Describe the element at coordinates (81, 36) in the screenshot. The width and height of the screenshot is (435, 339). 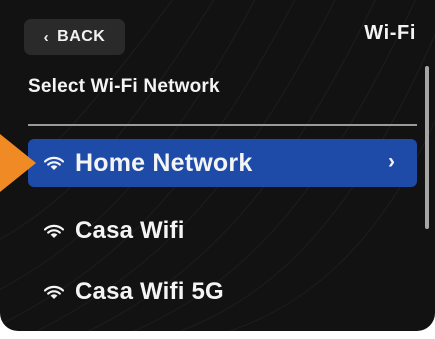
I see `back-button-label: BACK` at that location.